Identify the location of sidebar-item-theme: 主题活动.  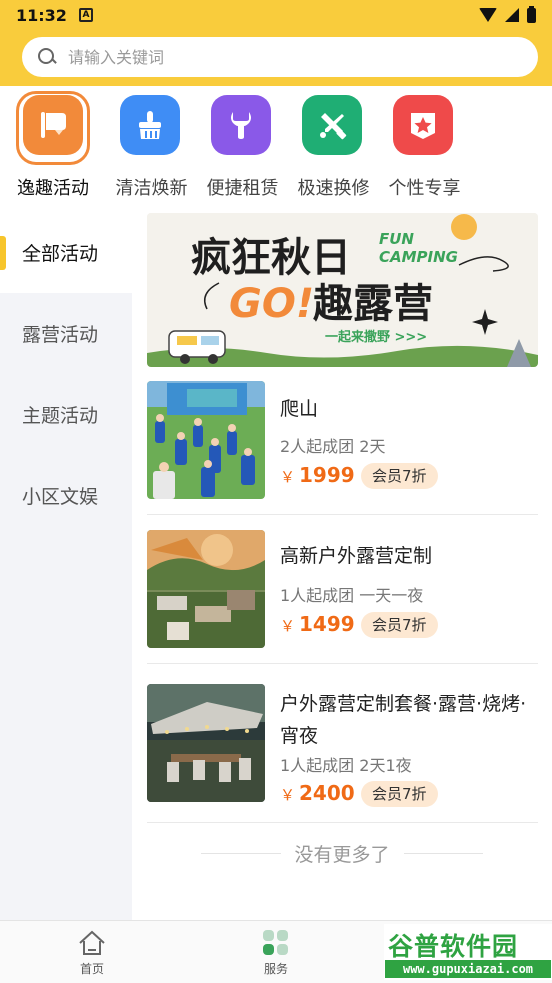
(66, 414).